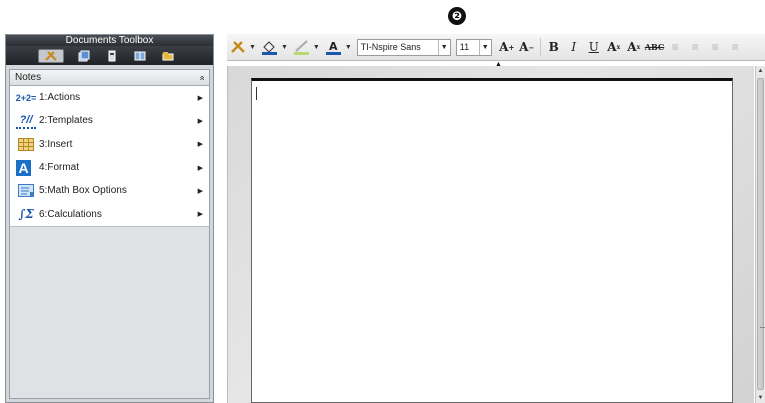  What do you see at coordinates (348, 47) in the screenshot?
I see `text-color-dropdown-arrow-icon: ▼` at bounding box center [348, 47].